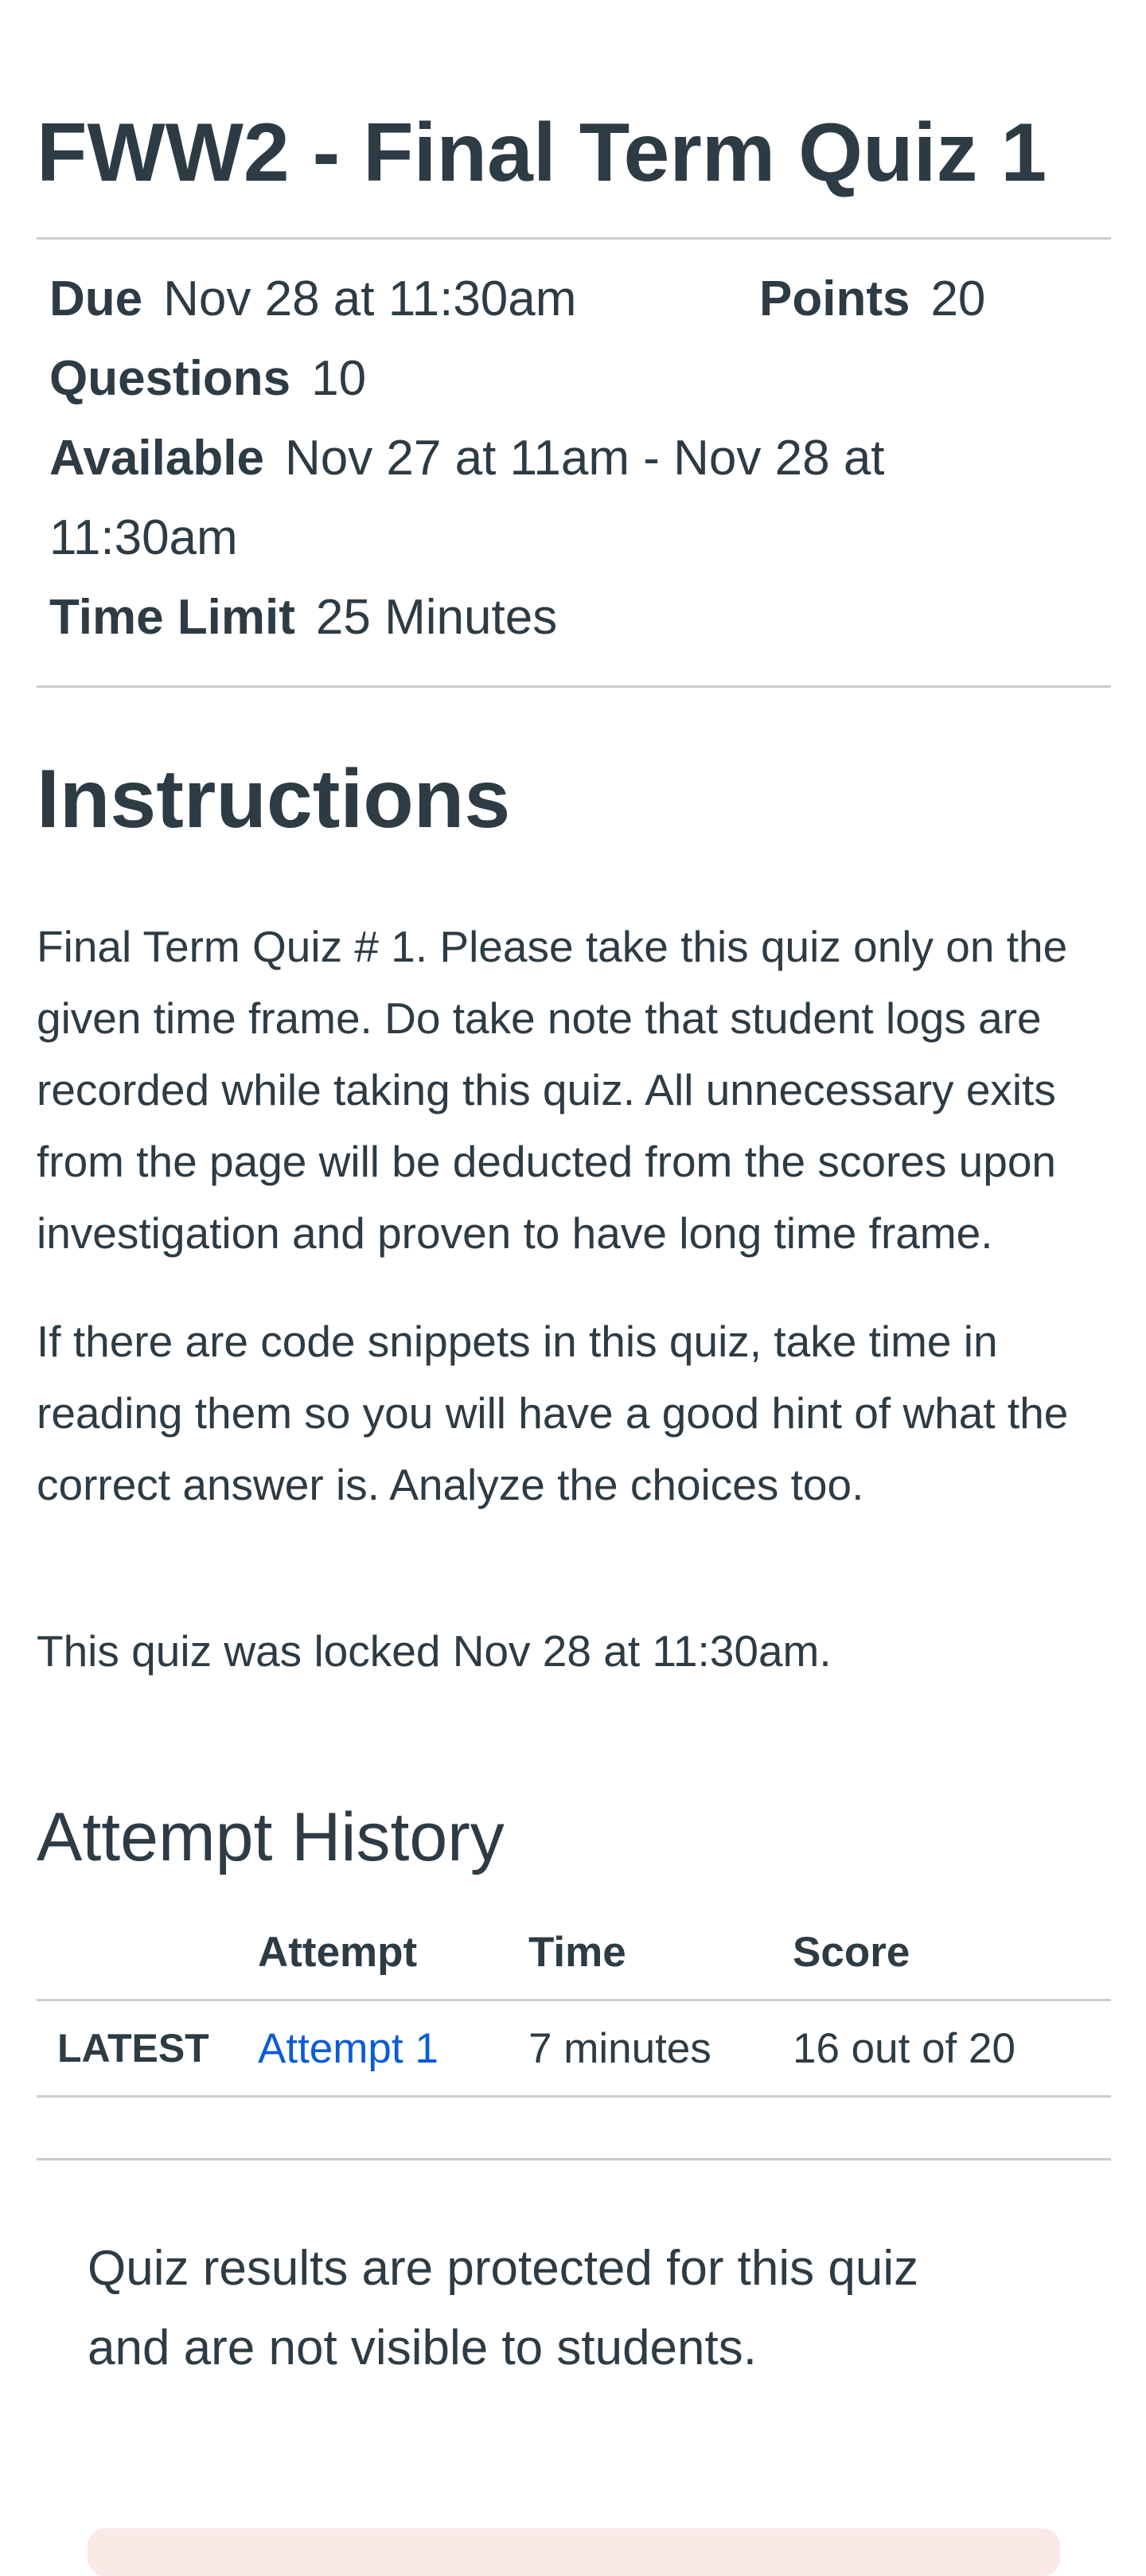 The height and width of the screenshot is (2576, 1146). I want to click on latest-tag: LATEST, so click(147, 2048).